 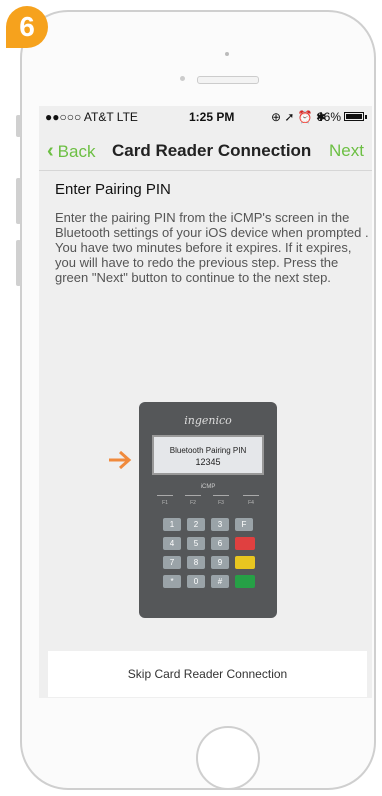 What do you see at coordinates (18, 126) in the screenshot?
I see `mute-switch` at bounding box center [18, 126].